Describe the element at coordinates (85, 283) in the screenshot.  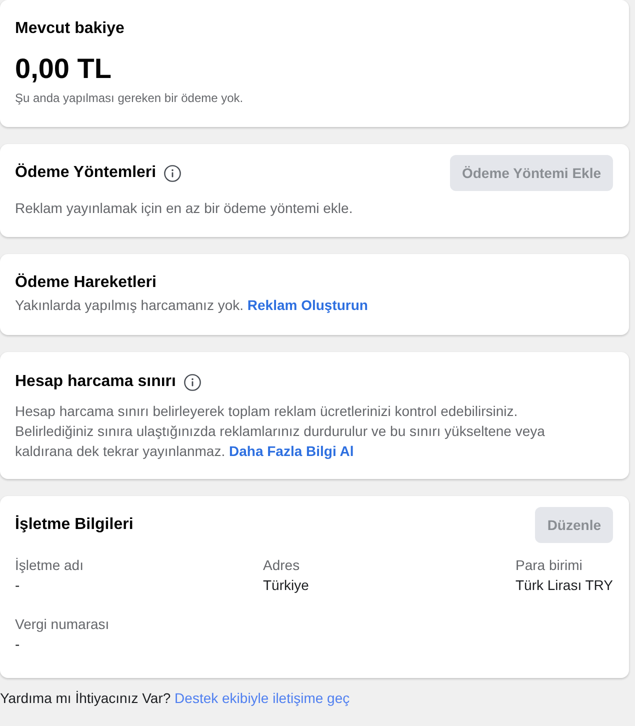
I see `section-title: Ödeme Hareketleri` at that location.